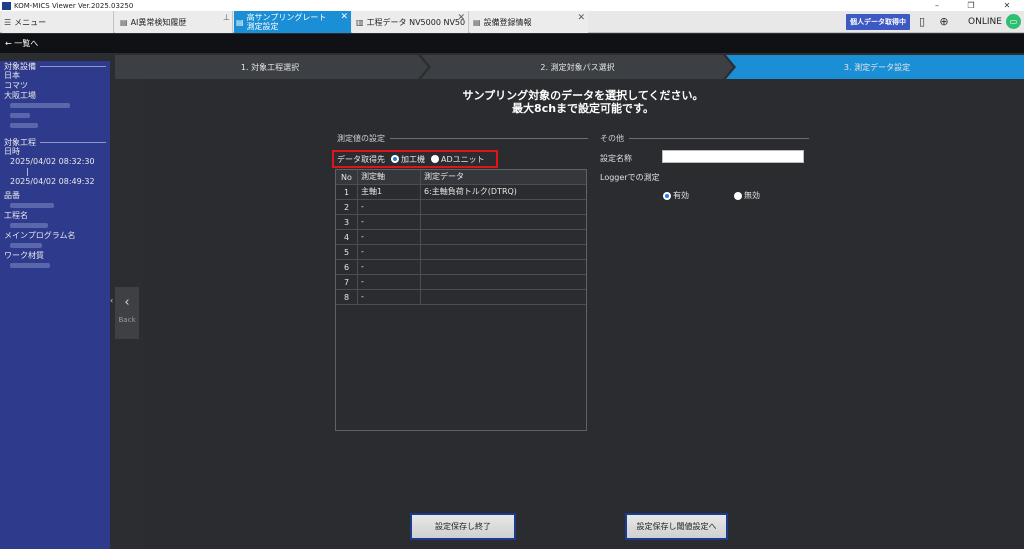  I want to click on setting-name-input, so click(733, 156).